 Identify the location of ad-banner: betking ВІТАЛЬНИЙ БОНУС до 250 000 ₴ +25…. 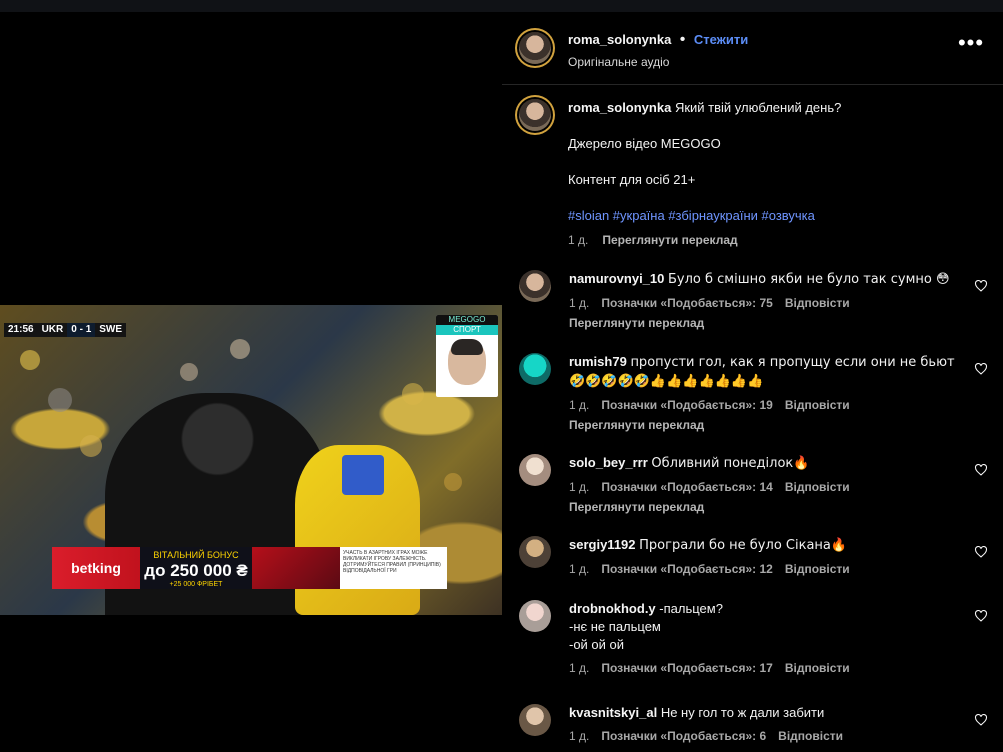
(249, 568).